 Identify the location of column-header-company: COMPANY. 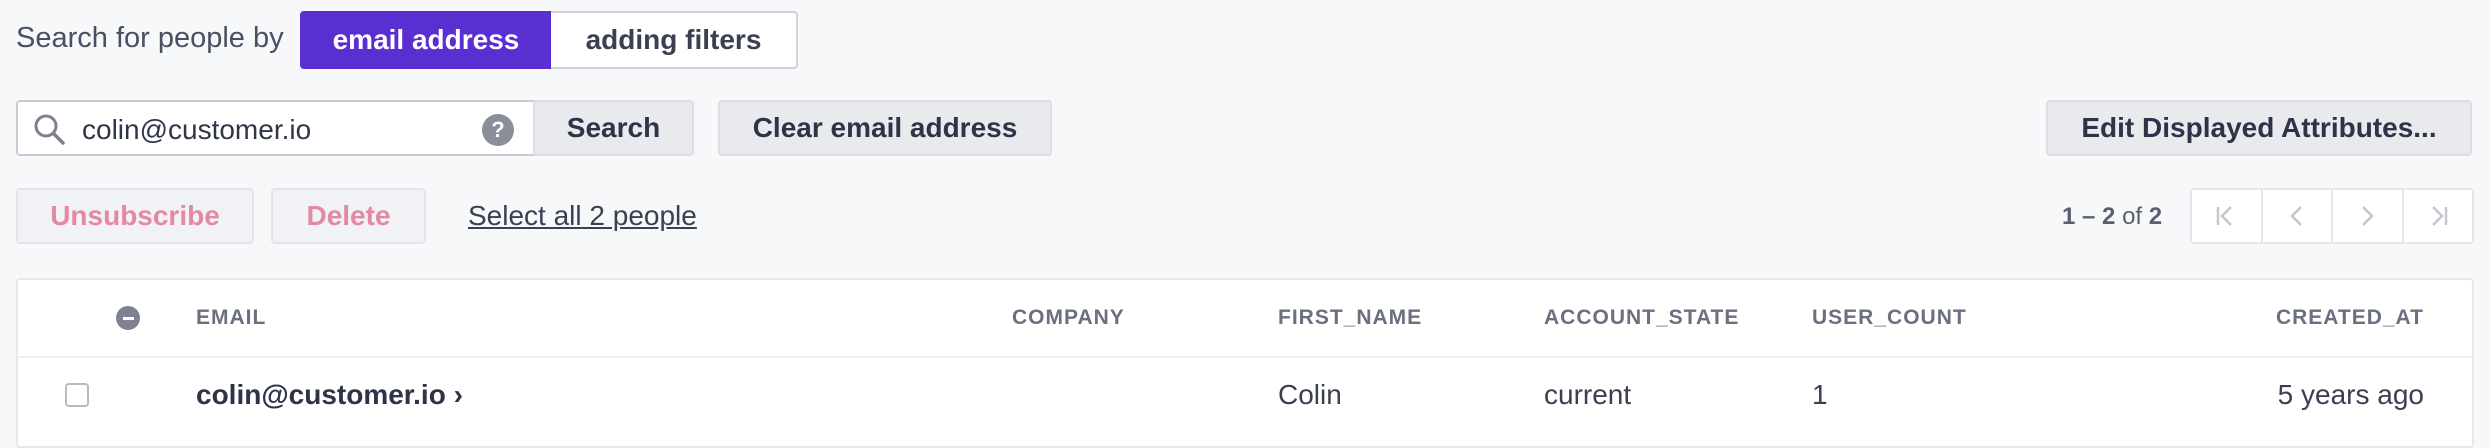
(1068, 318).